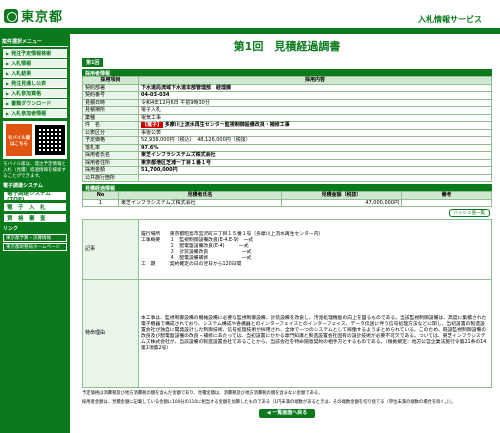 This screenshot has height=433, width=500. What do you see at coordinates (250, 15) in the screenshot?
I see `header: 東京都 入札情報サービス` at bounding box center [250, 15].